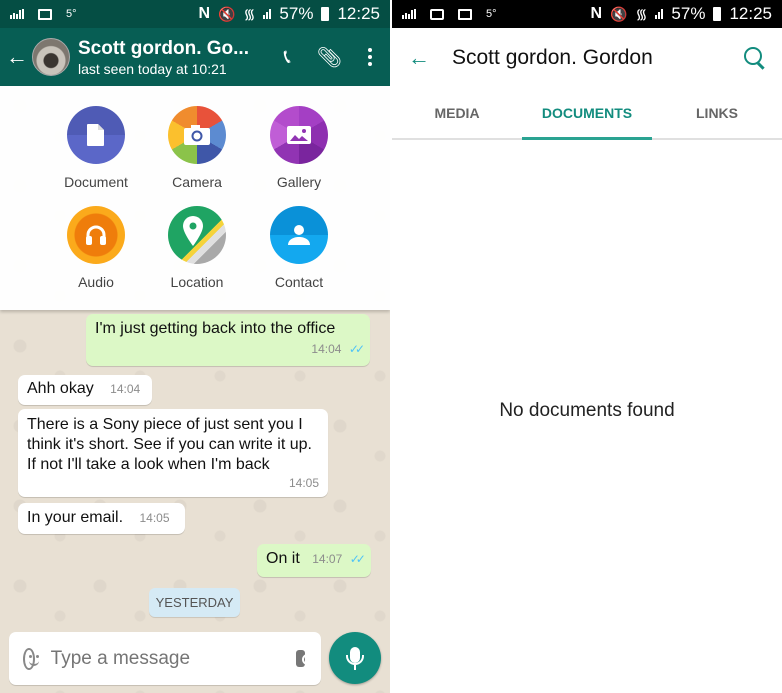 This screenshot has width=782, height=693. I want to click on attach-label: Camera, so click(197, 182).